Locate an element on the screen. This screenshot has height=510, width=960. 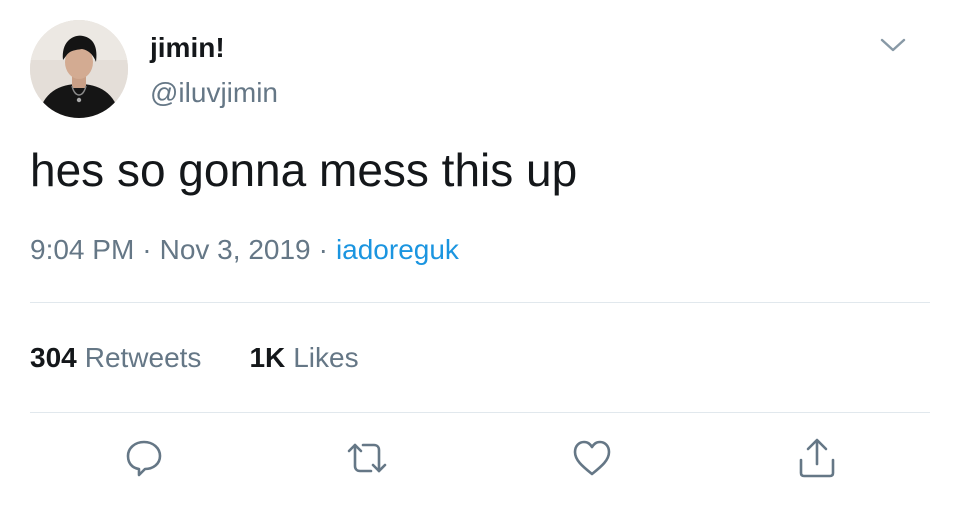
tweet-date: Nov 3, 2019 is located at coordinates (235, 249).